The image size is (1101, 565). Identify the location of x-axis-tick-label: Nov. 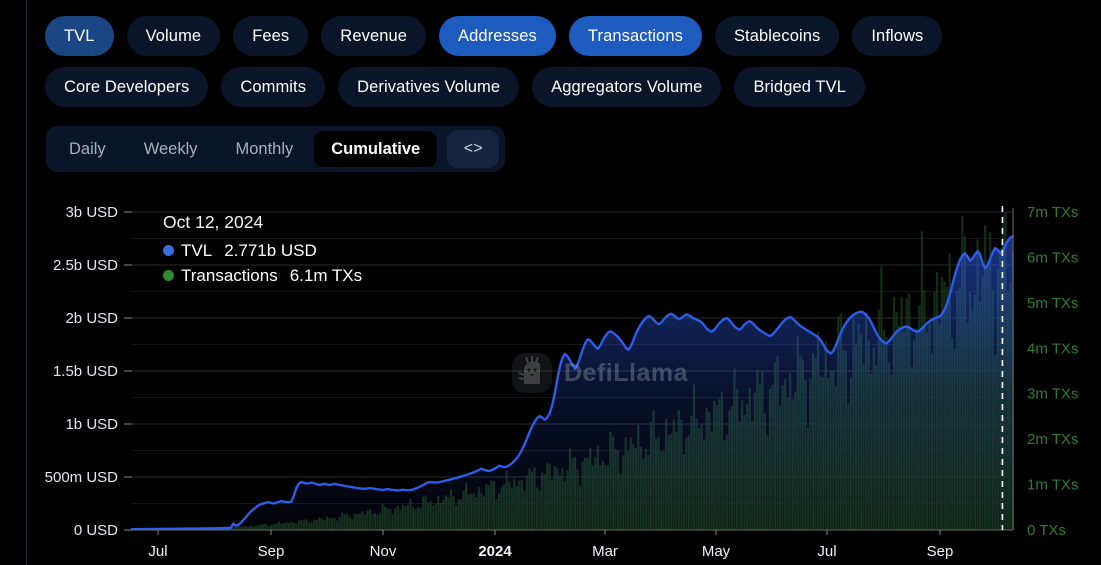
(383, 551).